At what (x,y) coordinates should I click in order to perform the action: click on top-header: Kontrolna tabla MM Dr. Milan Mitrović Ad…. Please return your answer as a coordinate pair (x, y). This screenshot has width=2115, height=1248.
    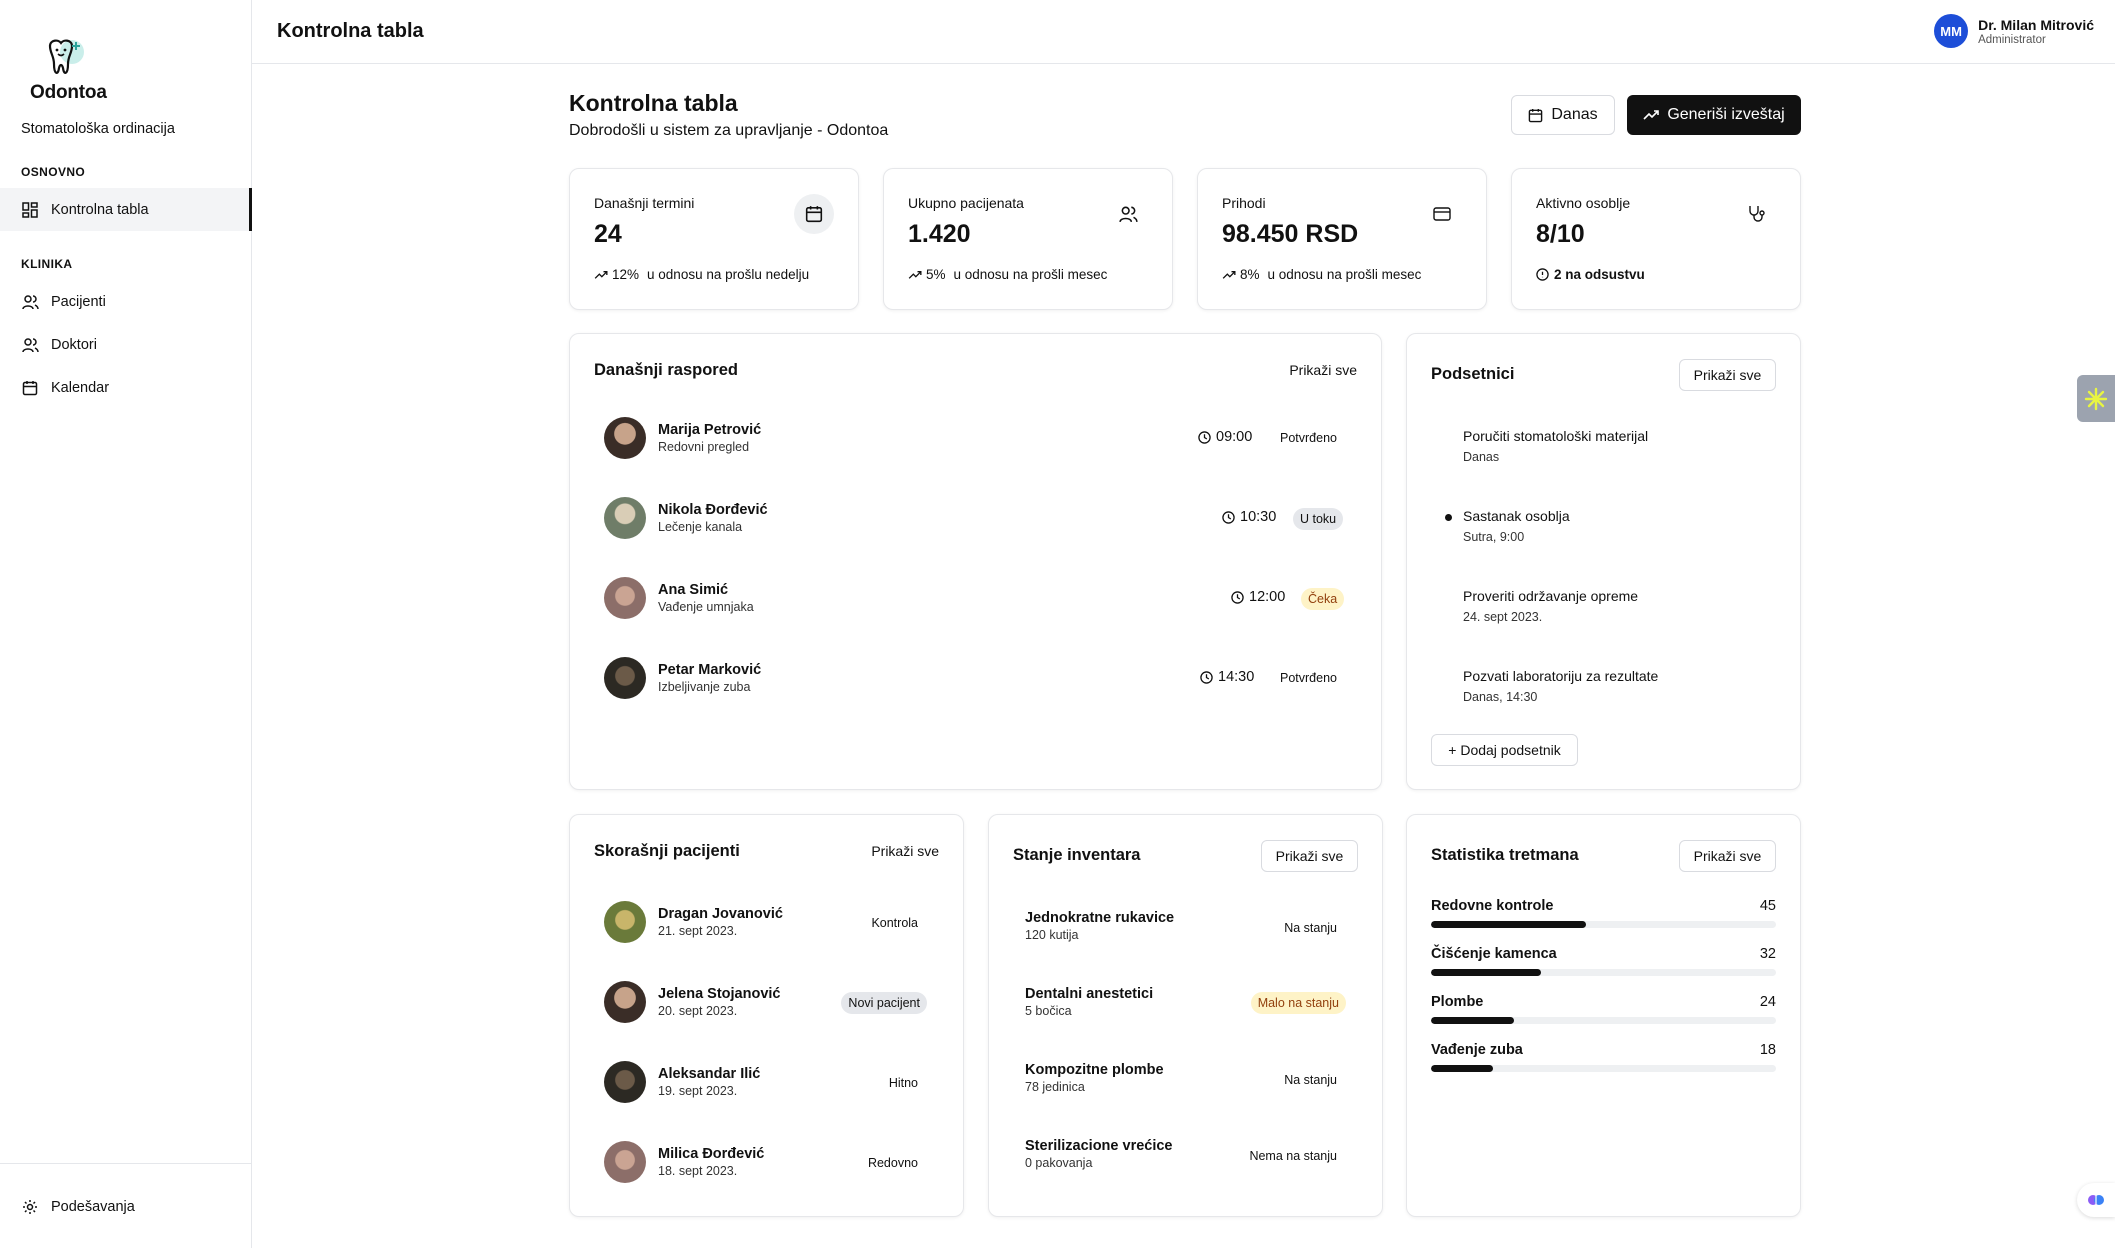
    Looking at the image, I should click on (1183, 32).